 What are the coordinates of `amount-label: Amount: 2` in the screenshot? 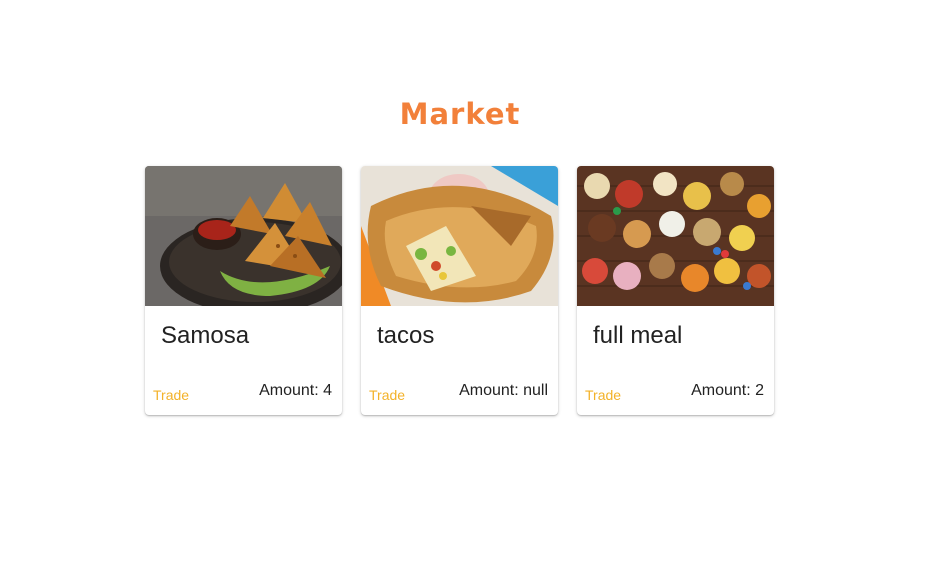 It's located at (727, 390).